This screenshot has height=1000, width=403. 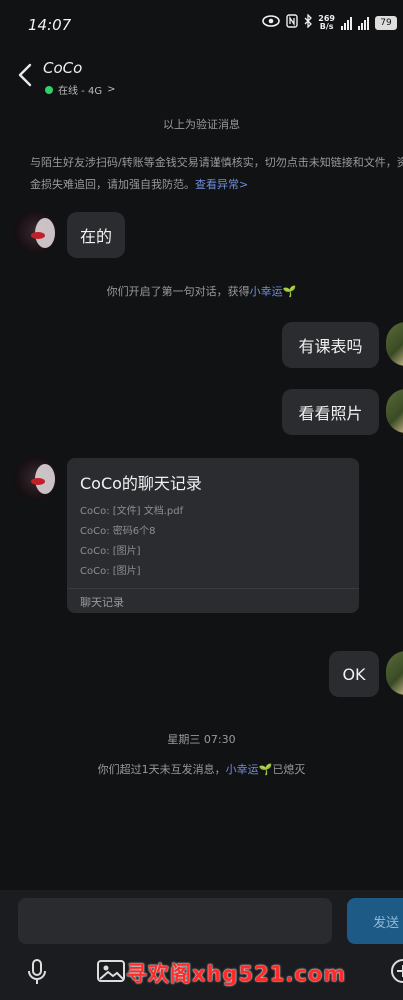 I want to click on bluetooth-icon, so click(x=308, y=22).